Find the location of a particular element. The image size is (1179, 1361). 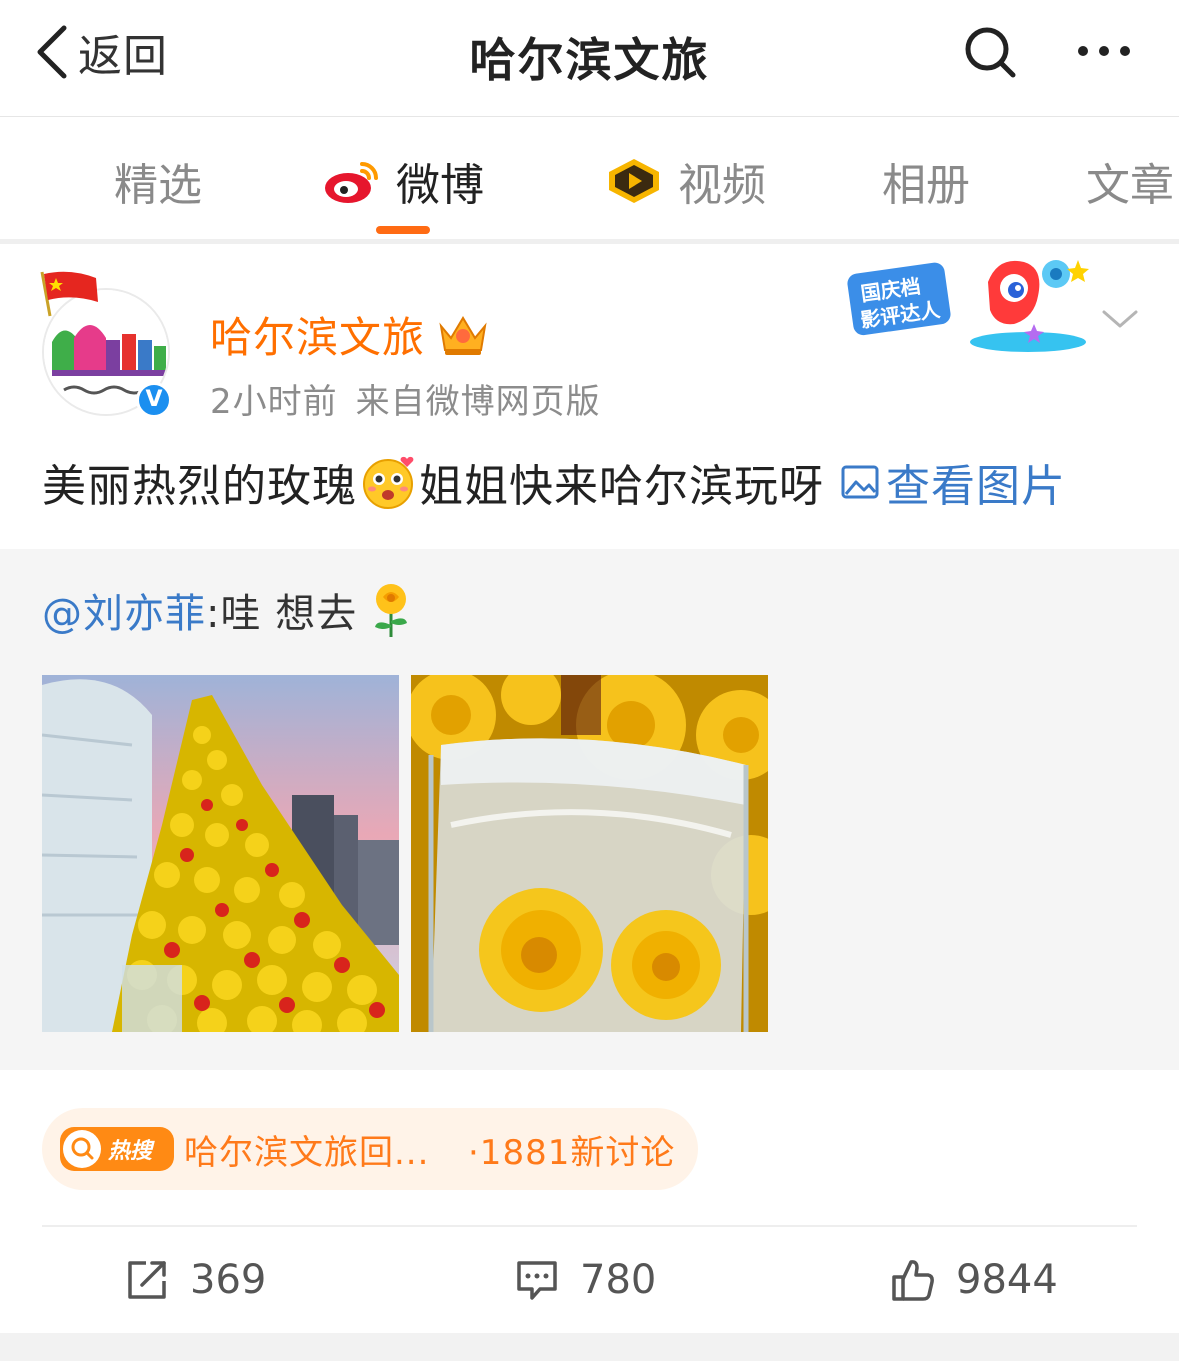

hot-search-tag: 热搜 is located at coordinates (131, 1151).